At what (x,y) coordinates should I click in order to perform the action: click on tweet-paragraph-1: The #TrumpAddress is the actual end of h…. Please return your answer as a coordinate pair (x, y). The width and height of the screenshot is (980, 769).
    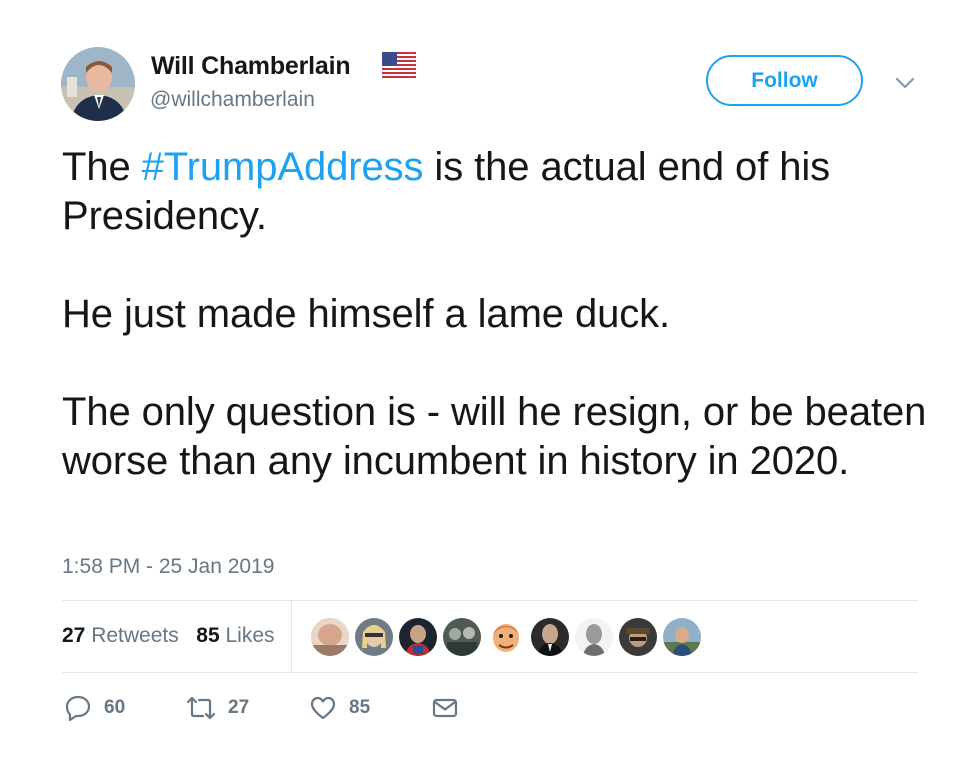
    Looking at the image, I should click on (502, 192).